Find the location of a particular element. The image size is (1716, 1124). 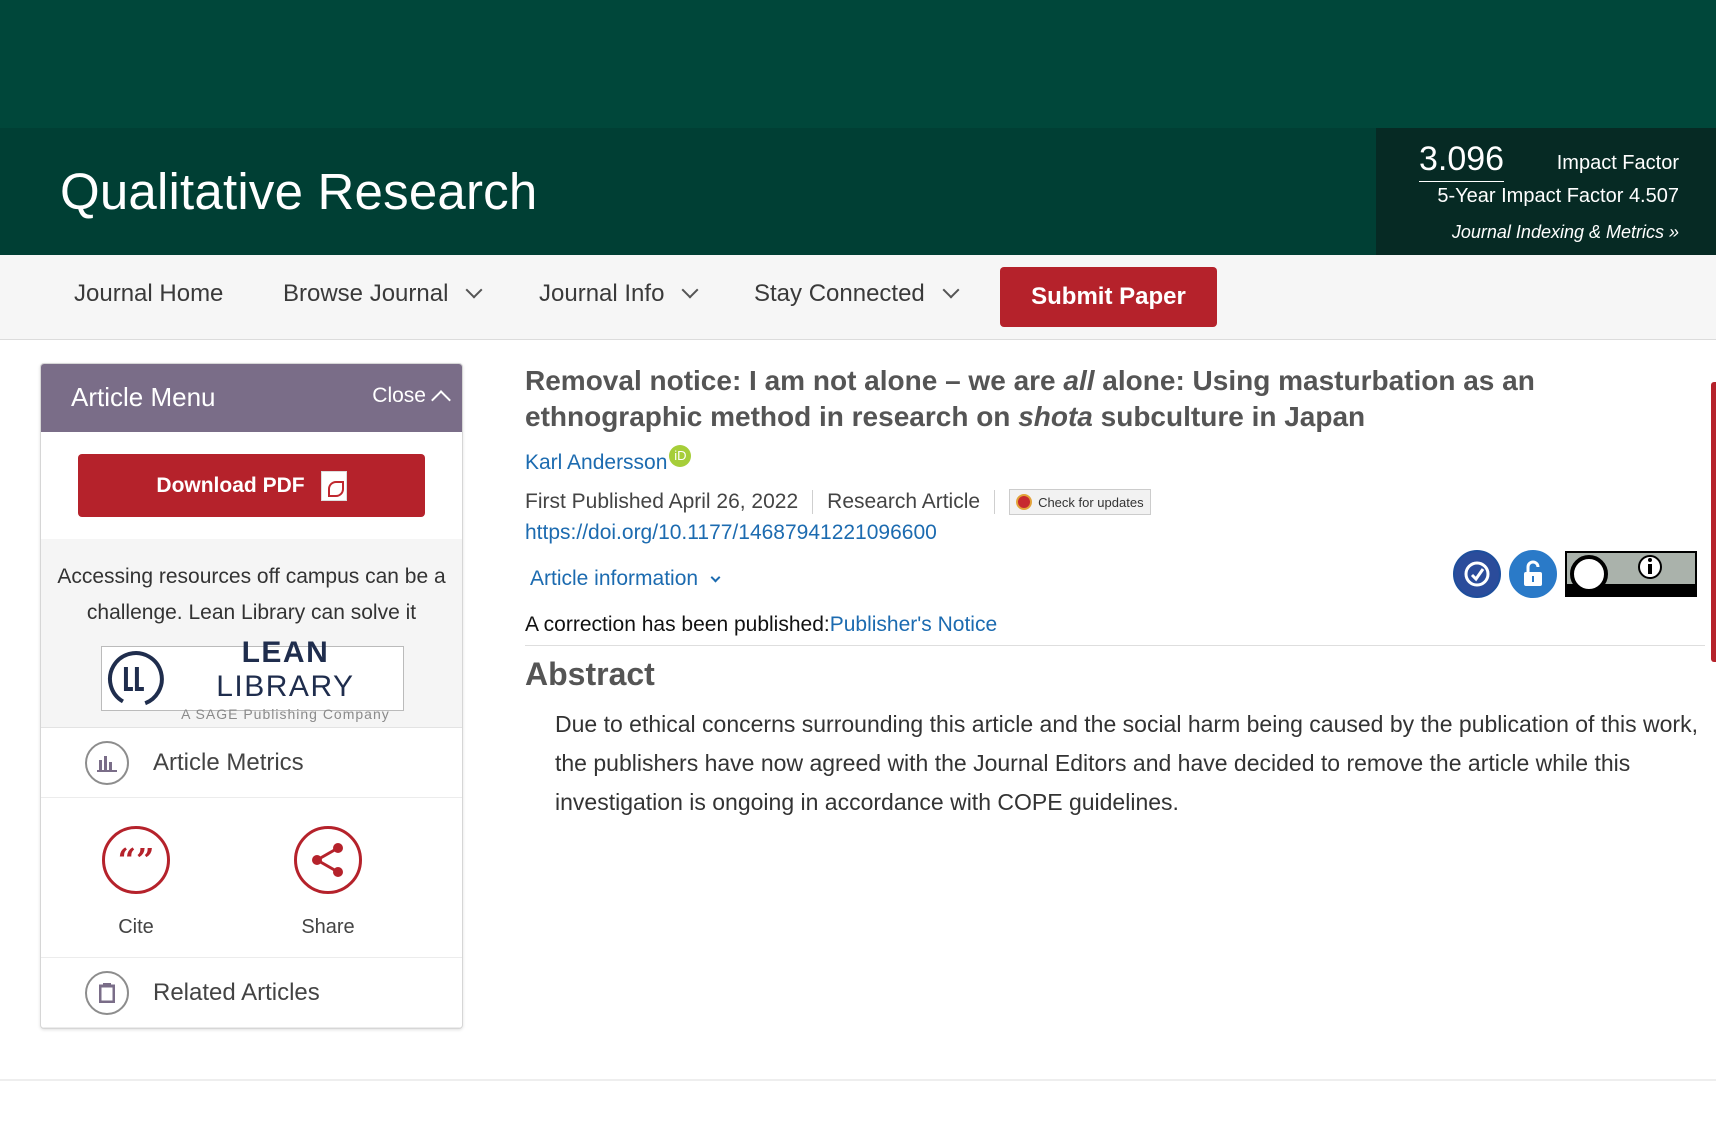

bar-chart-icon is located at coordinates (107, 762).